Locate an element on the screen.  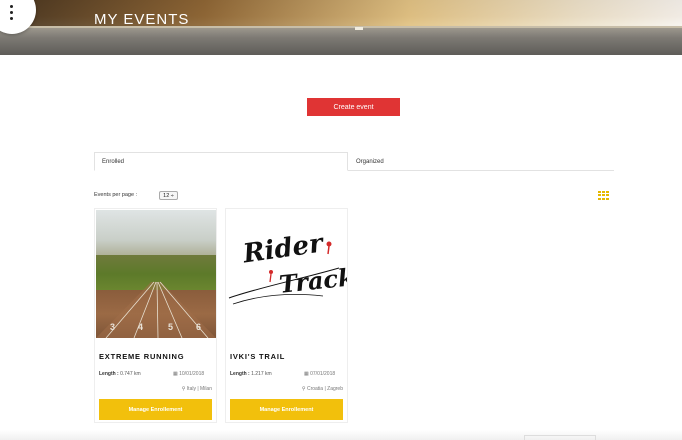
event-date-value: 10/01/2018 is located at coordinates (192, 374).